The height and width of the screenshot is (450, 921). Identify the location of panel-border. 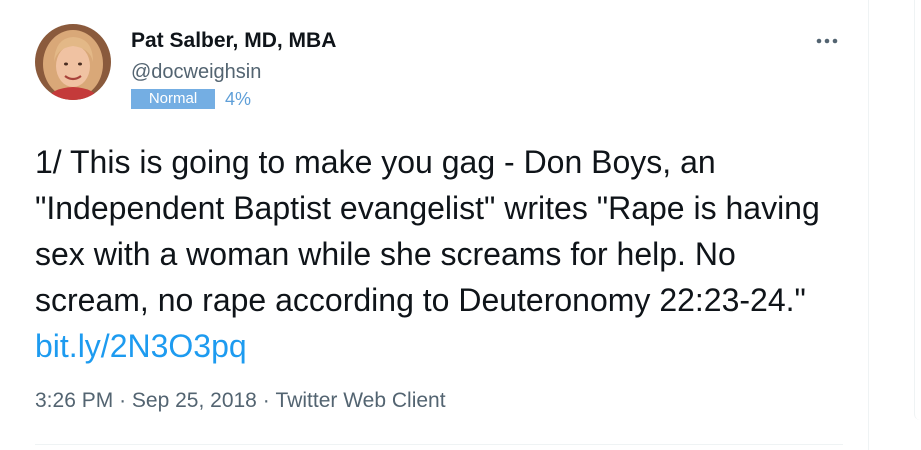
(917, 210).